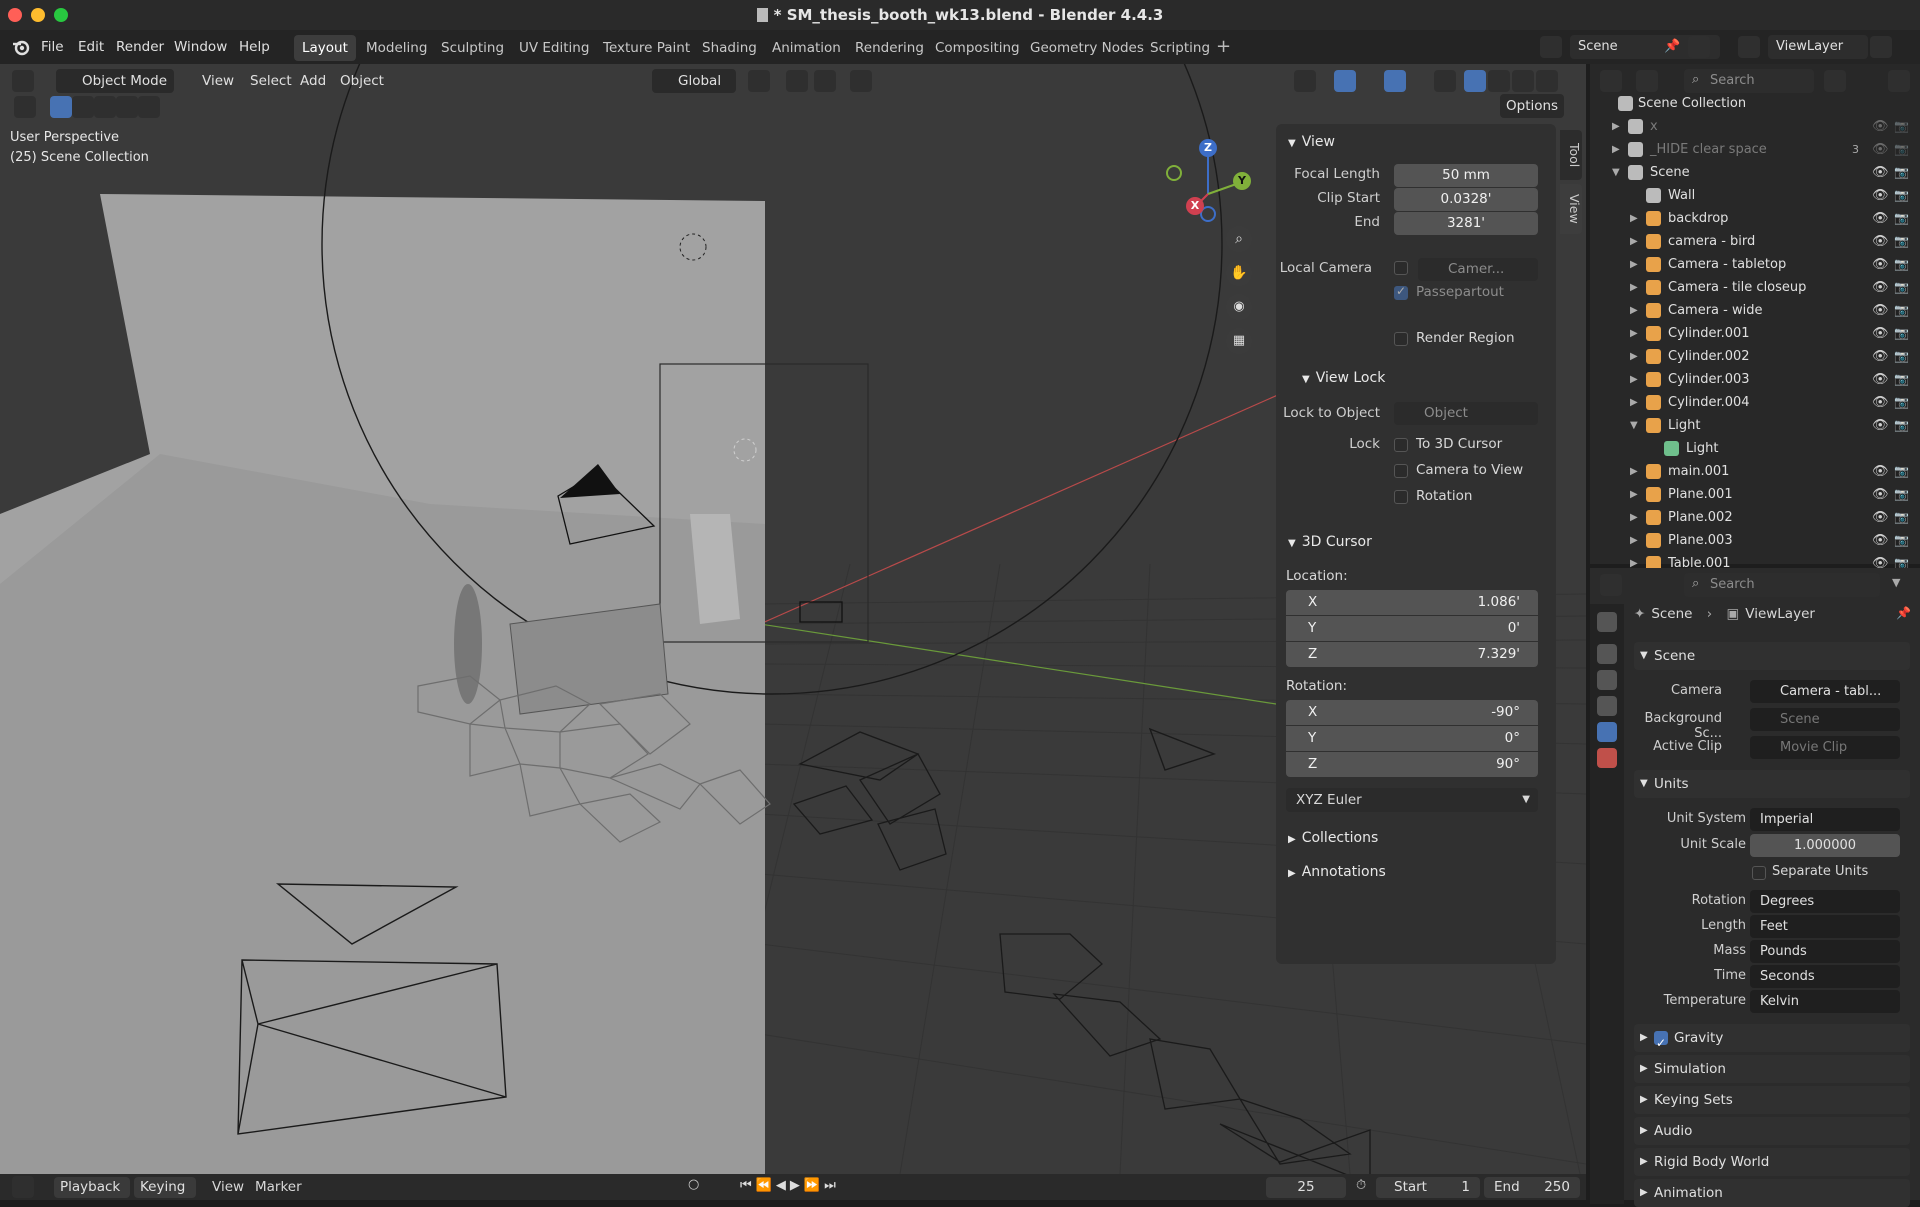  What do you see at coordinates (1672, 46) in the screenshot?
I see `pin-scene-icon: 📌` at bounding box center [1672, 46].